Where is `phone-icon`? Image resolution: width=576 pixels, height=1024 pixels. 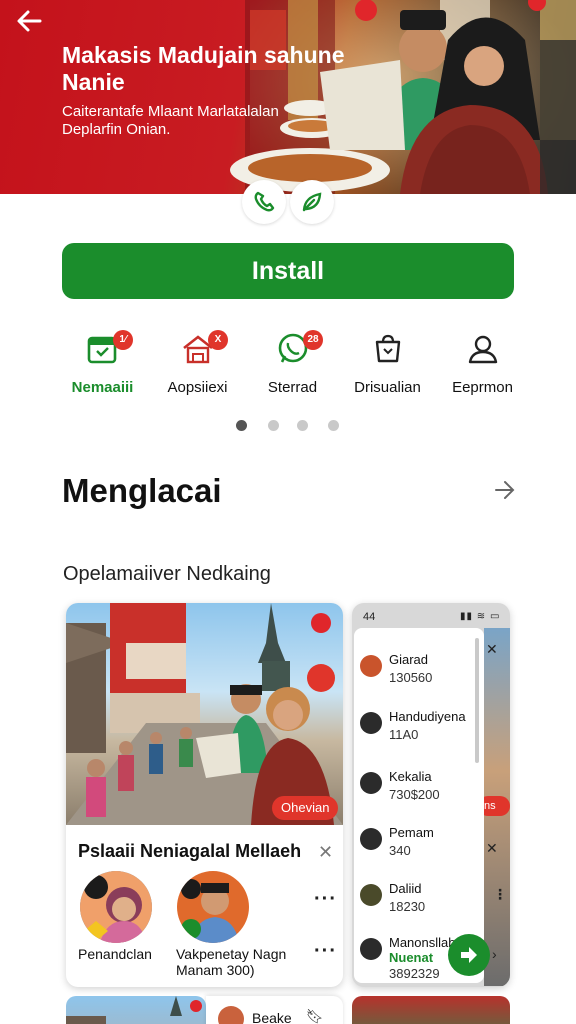 phone-icon is located at coordinates (264, 202).